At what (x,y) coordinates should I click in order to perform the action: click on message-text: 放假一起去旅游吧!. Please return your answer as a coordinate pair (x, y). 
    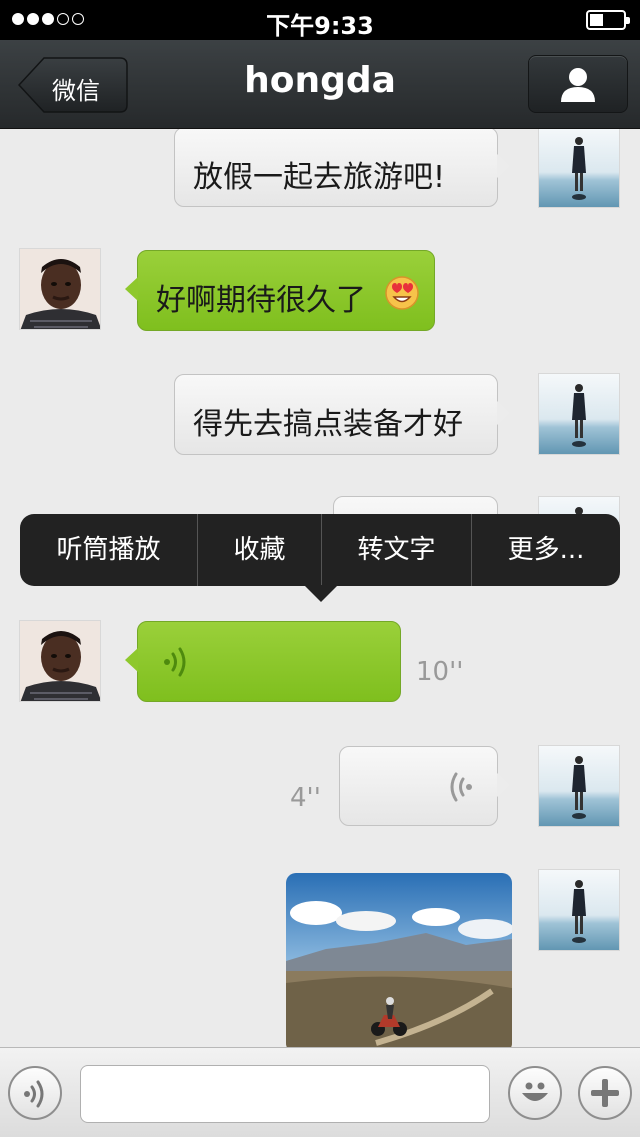
    Looking at the image, I should click on (319, 177).